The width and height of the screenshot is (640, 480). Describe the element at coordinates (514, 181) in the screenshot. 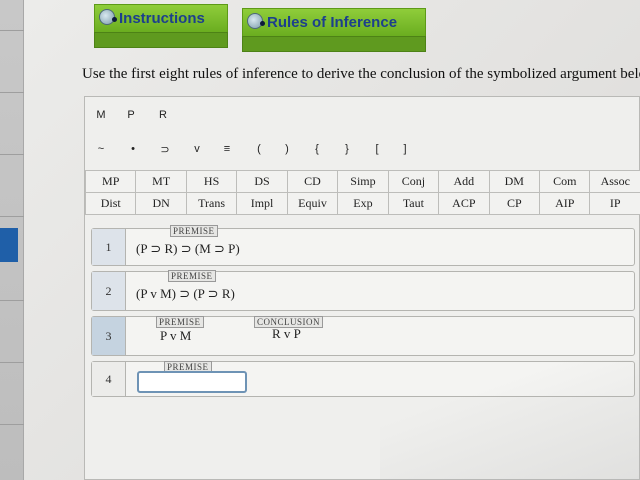

I see `rule-button-dm: DM` at that location.